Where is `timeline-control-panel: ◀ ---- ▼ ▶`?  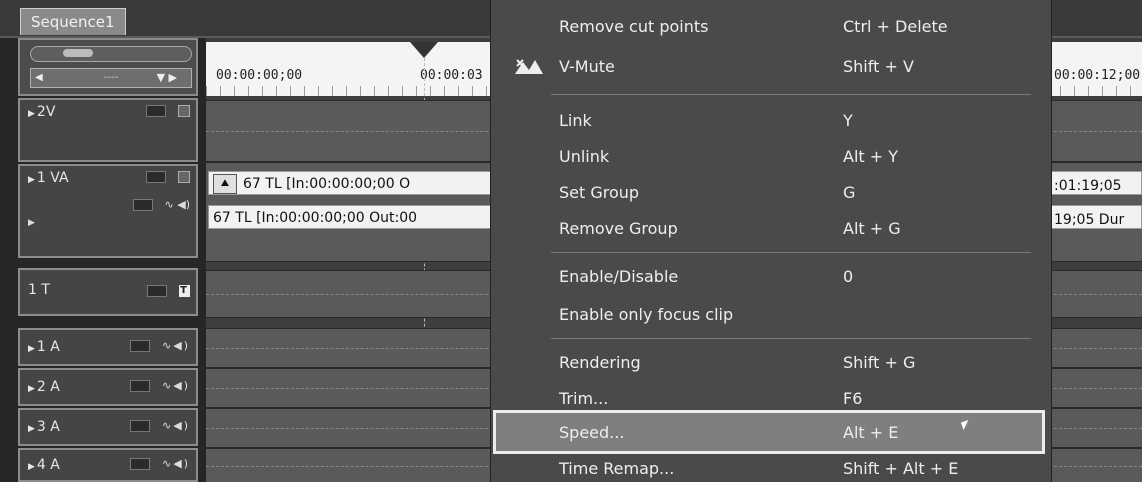
timeline-control-panel: ◀ ---- ▼ ▶ is located at coordinates (108, 67).